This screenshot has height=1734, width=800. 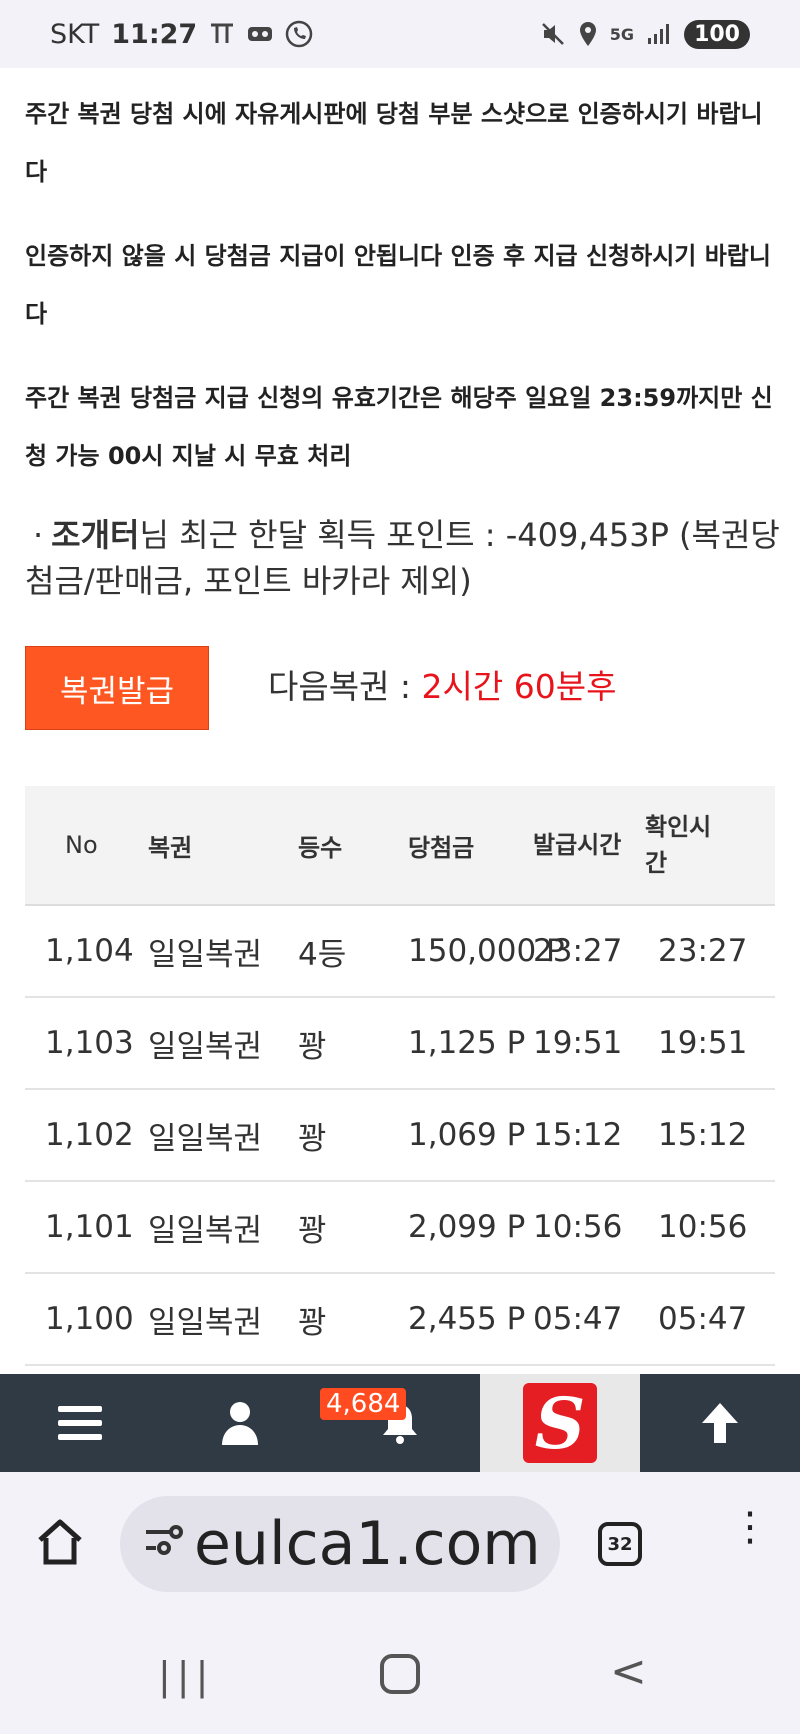 I want to click on arrow-up-icon, so click(x=720, y=1423).